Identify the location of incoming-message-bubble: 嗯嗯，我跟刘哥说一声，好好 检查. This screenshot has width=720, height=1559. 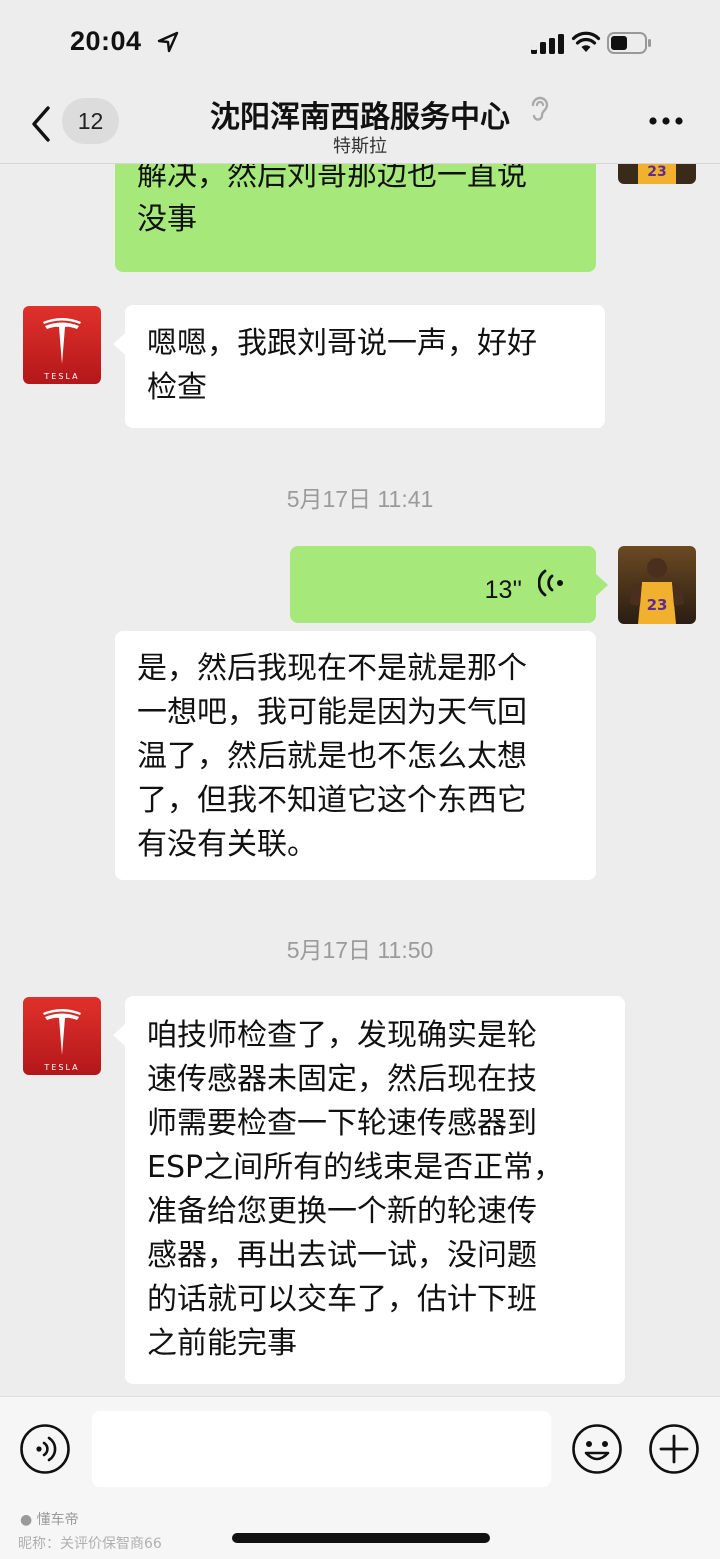
(359, 366).